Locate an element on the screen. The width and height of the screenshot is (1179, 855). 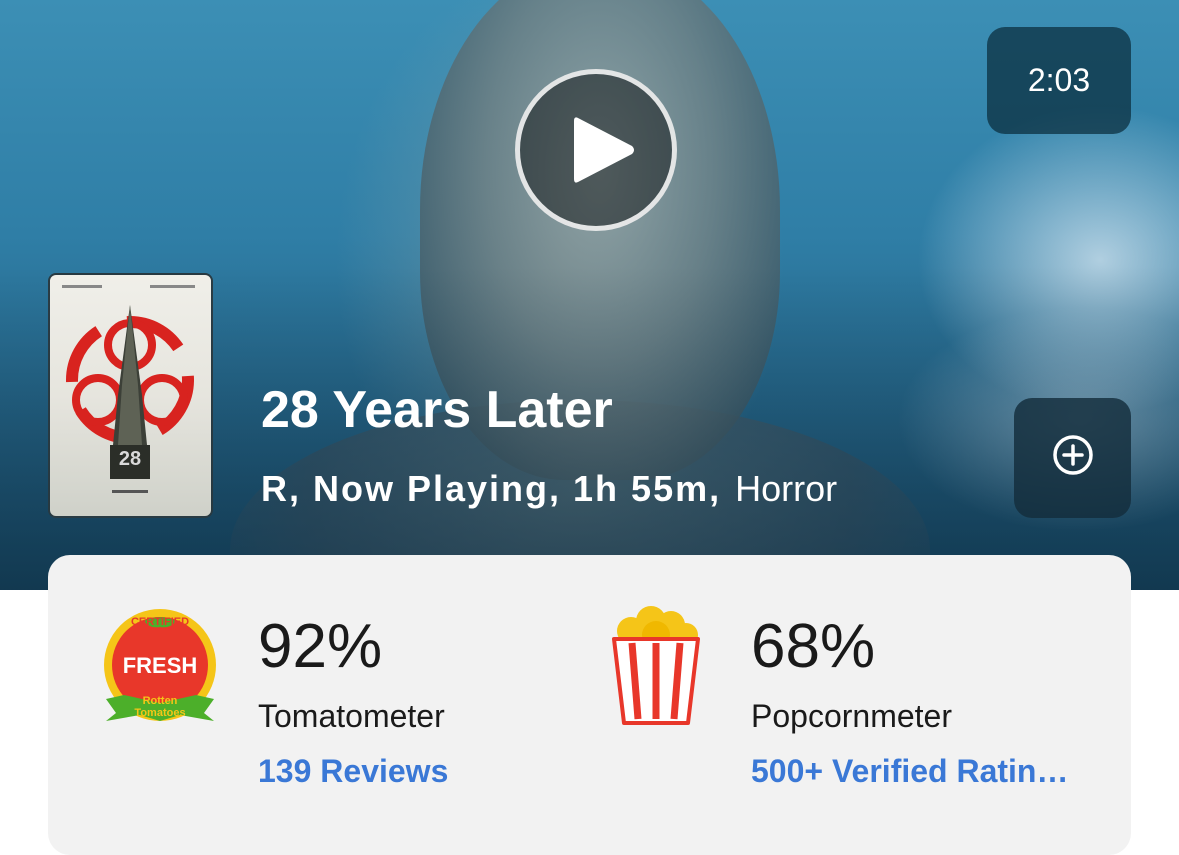
popcornmeter-label: Popcornmeter is located at coordinates (851, 716).